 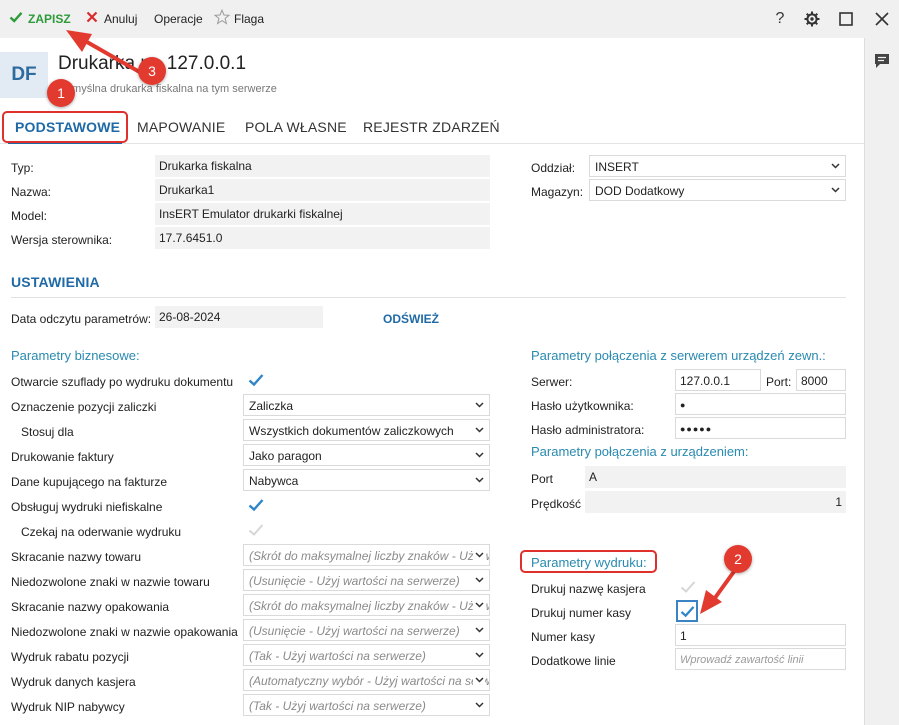 I want to click on user-password-label: Hasło użytkownika:, so click(x=582, y=406).